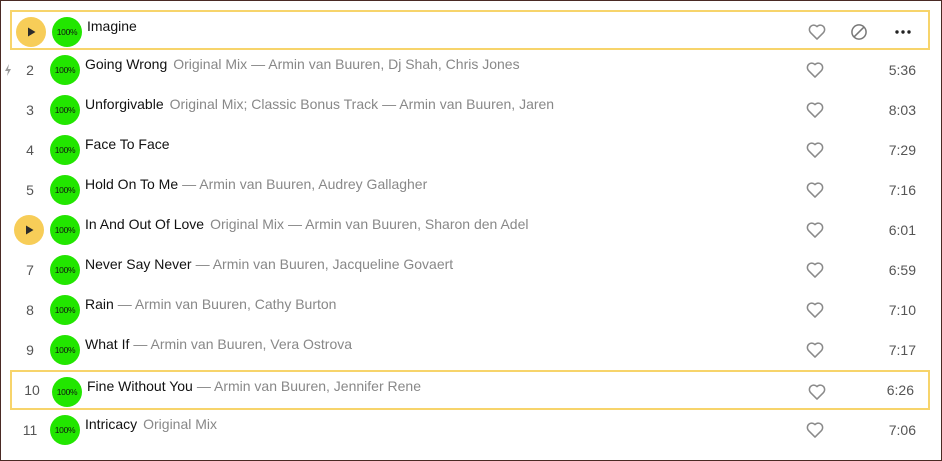 This screenshot has height=461, width=942. I want to click on track-title: Rain, so click(99, 304).